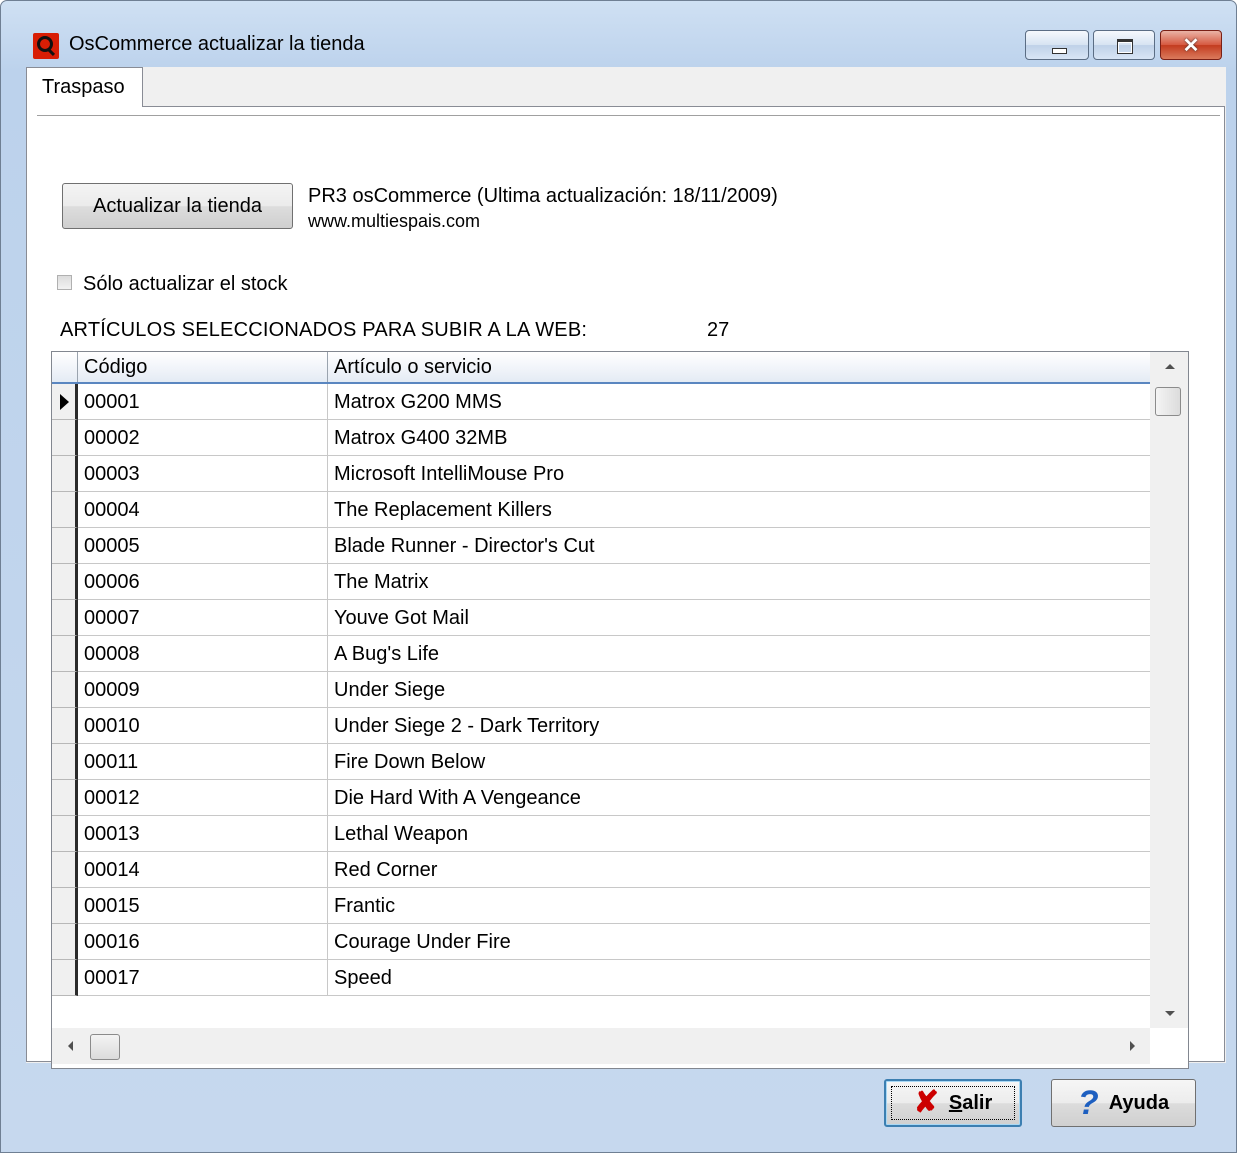 This screenshot has width=1237, height=1153. Describe the element at coordinates (203, 367) in the screenshot. I see `column-header-code: Código` at that location.